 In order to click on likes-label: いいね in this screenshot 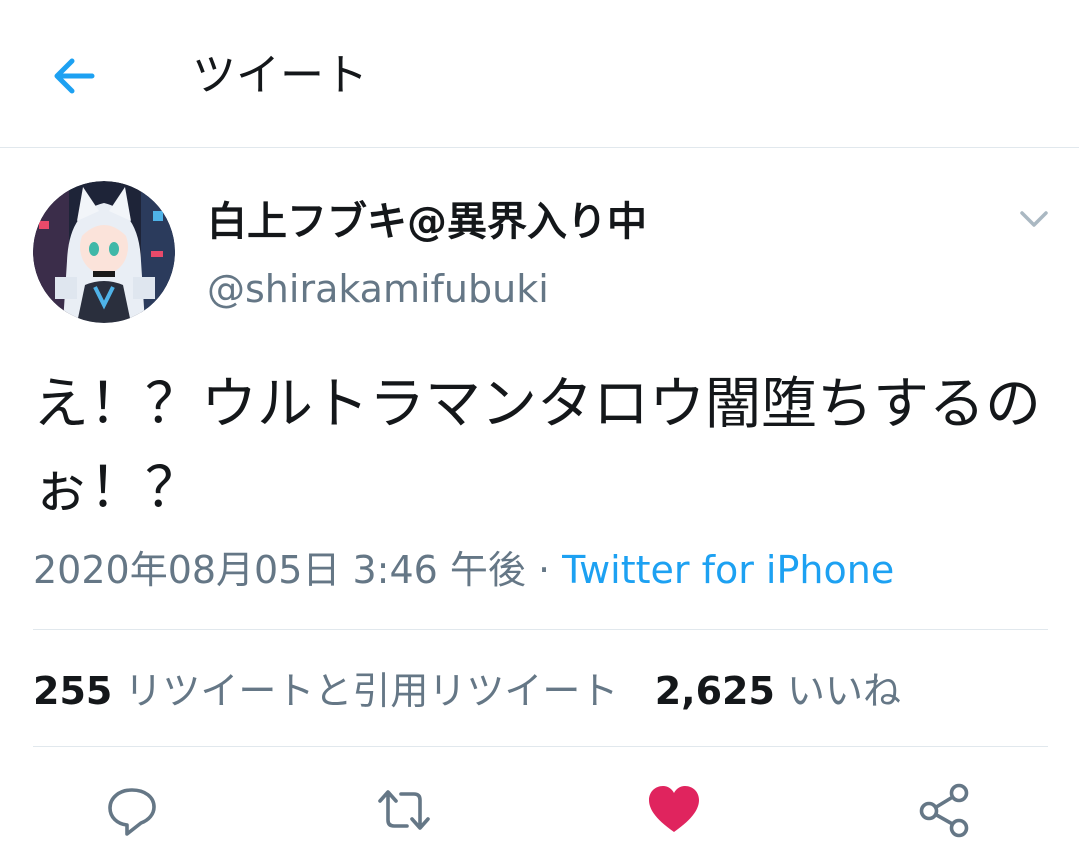, I will do `click(844, 691)`.